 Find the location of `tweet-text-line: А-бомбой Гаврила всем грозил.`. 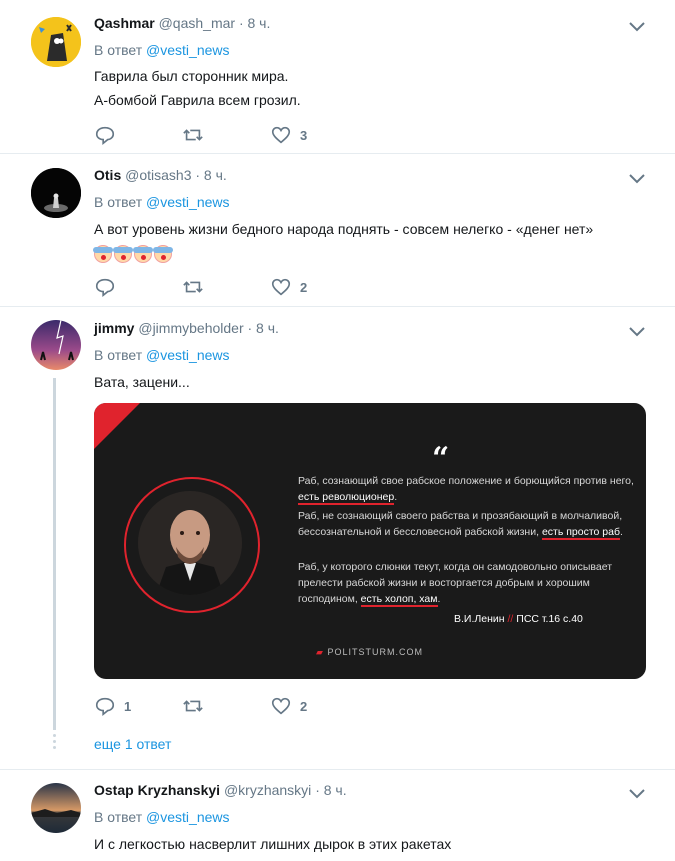

tweet-text-line: А-бомбой Гаврила всем грозил. is located at coordinates (197, 100).